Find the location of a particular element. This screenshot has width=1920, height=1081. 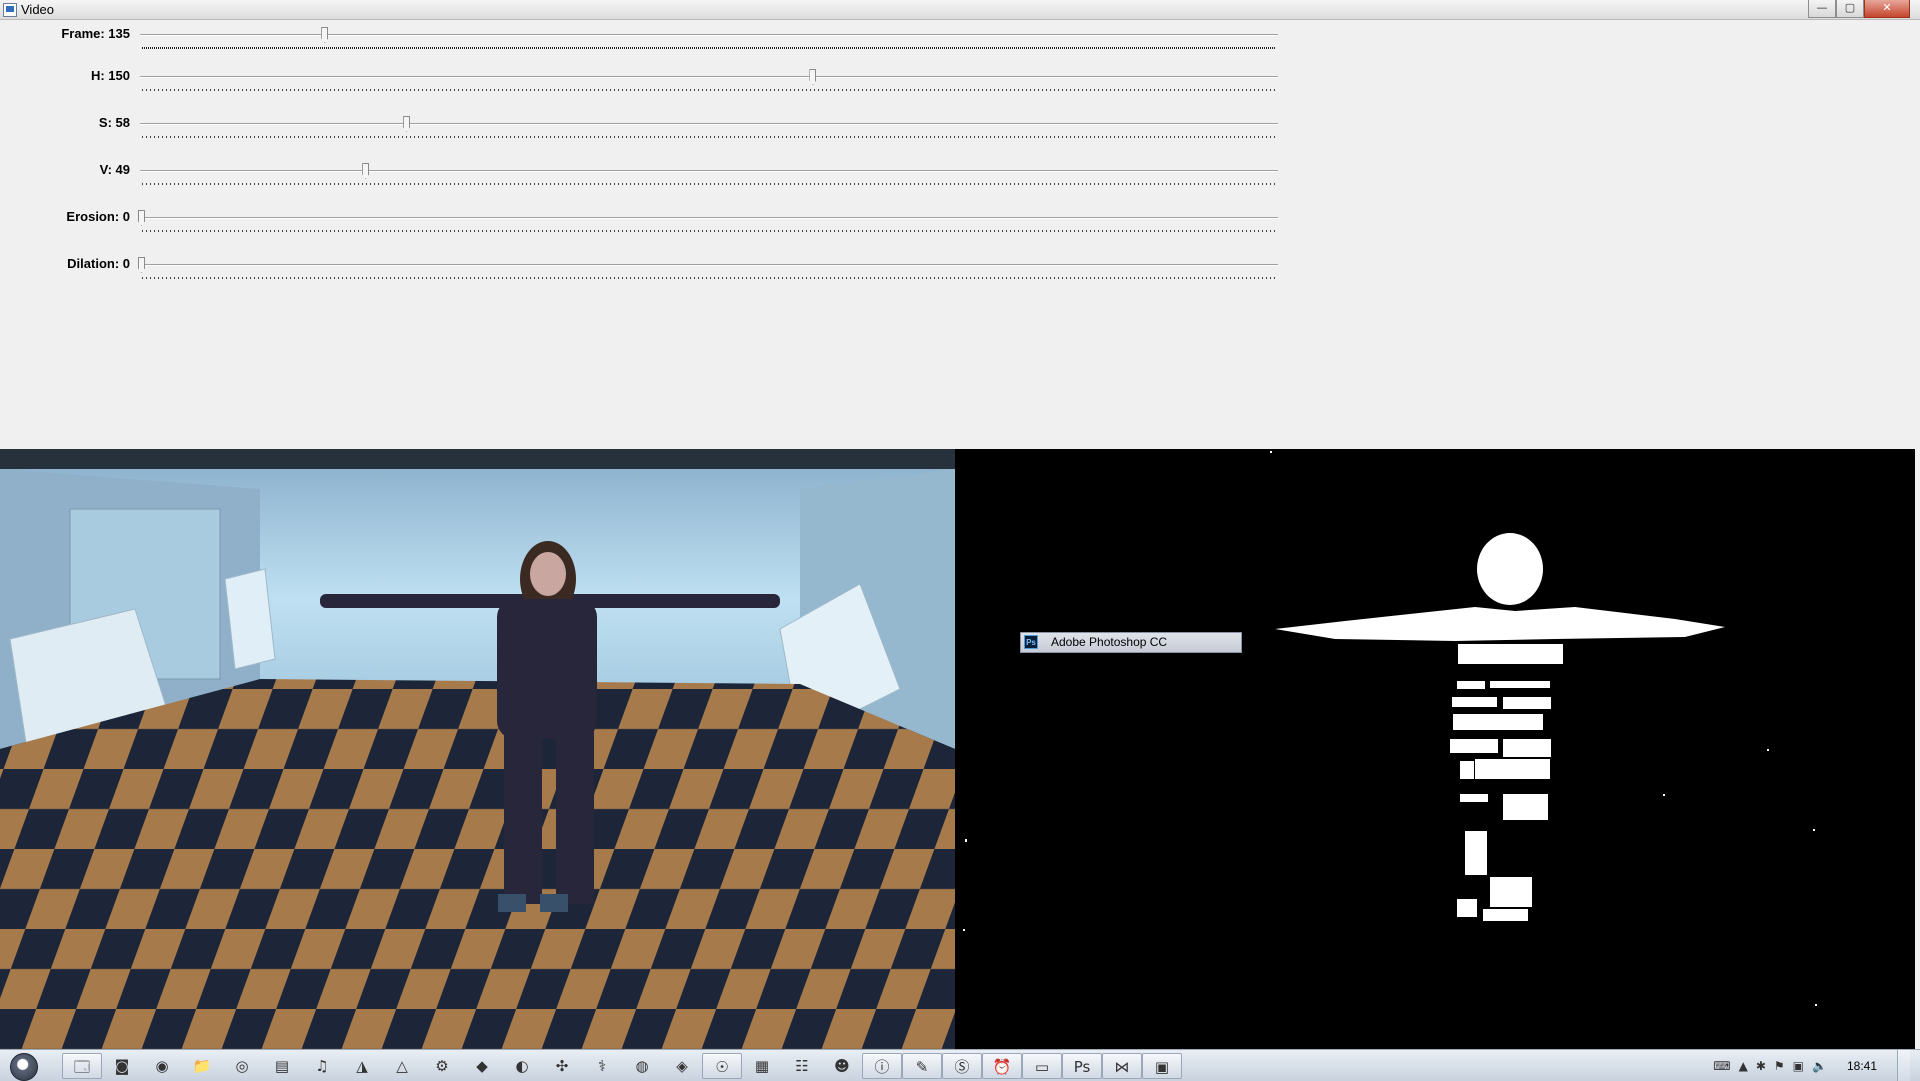

messenger-icon: ◉ is located at coordinates (162, 1066).